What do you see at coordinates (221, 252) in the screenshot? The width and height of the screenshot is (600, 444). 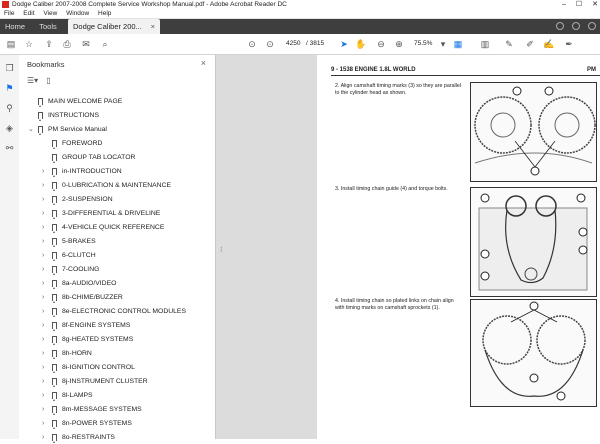 I see `collapse-panel-icon: ⁝` at bounding box center [221, 252].